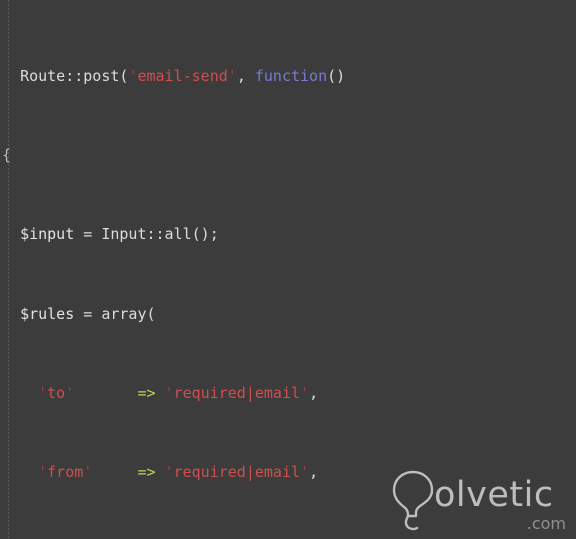 The height and width of the screenshot is (539, 576). Describe the element at coordinates (119, 234) in the screenshot. I see `code-line: $input = Input::all();` at that location.